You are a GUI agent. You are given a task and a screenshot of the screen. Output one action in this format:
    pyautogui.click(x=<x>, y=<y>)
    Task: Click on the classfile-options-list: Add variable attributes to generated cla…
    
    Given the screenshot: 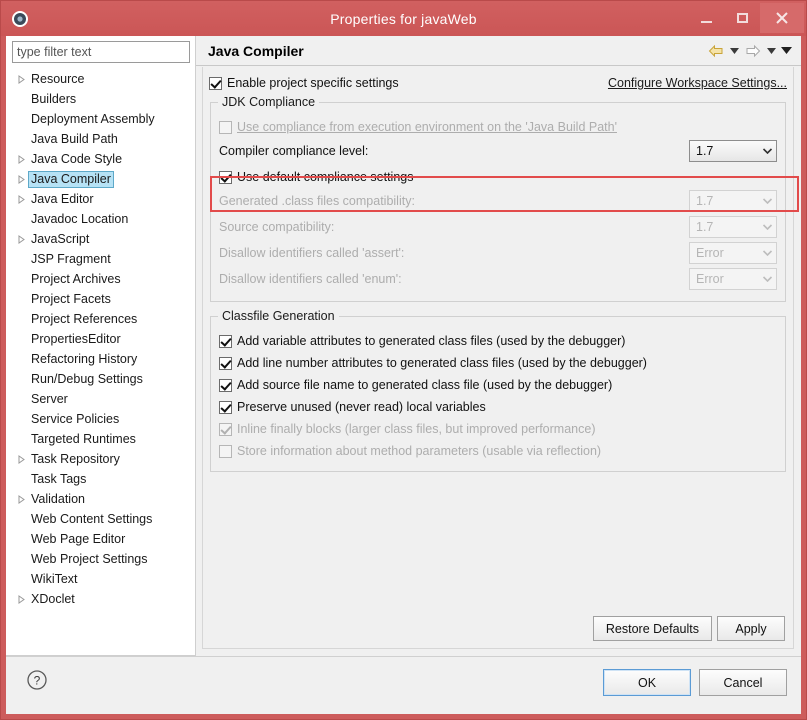 What is the action you would take?
    pyautogui.click(x=498, y=396)
    